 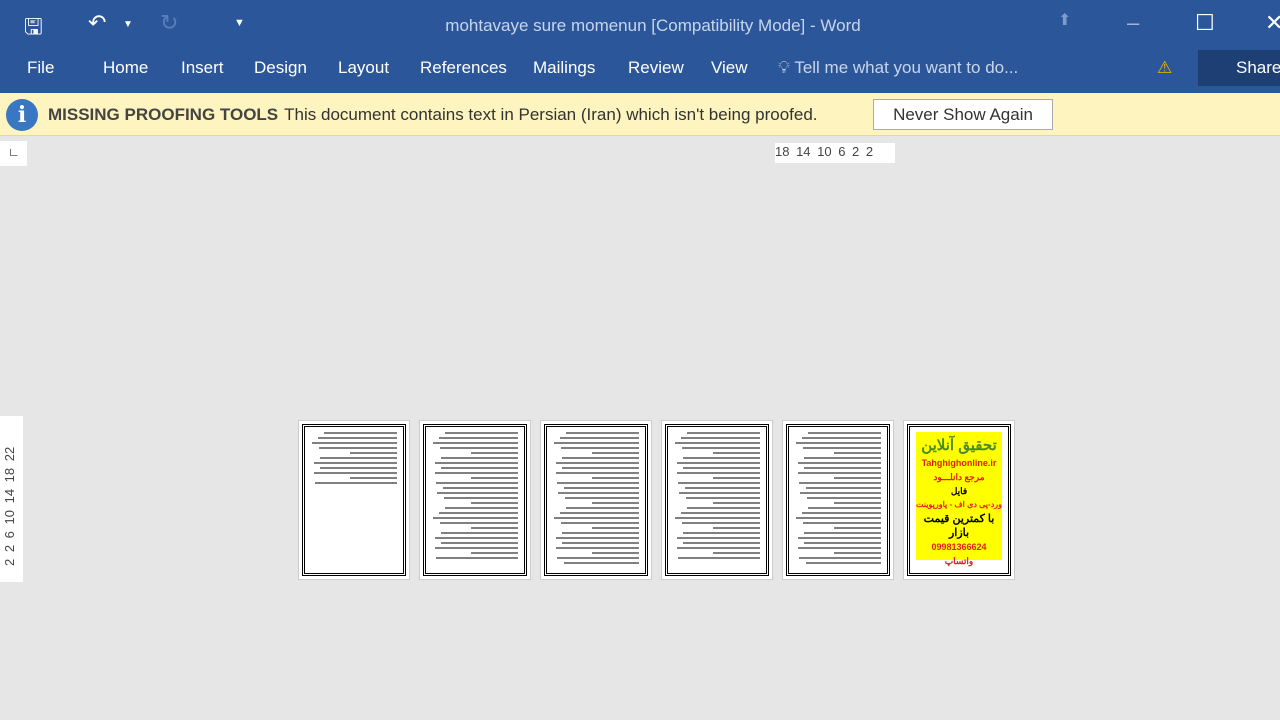 I want to click on tab-view: View, so click(x=729, y=68).